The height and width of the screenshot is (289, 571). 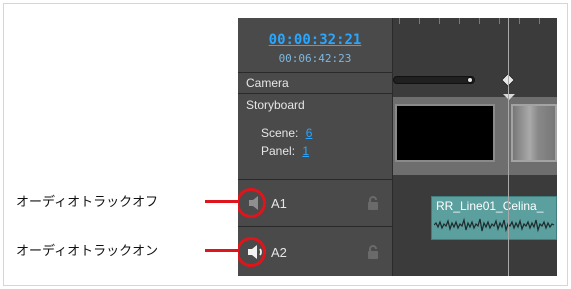 What do you see at coordinates (252, 203) in the screenshot?
I see `callout-ring-a1` at bounding box center [252, 203].